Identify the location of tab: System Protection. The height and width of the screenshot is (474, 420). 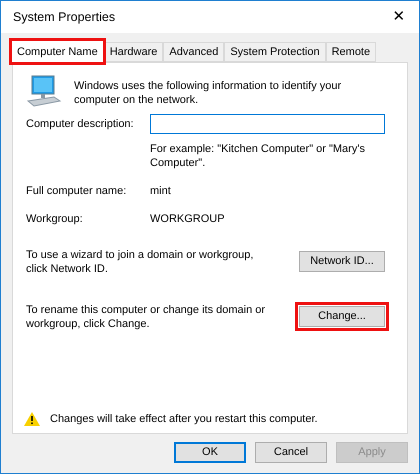
(275, 52).